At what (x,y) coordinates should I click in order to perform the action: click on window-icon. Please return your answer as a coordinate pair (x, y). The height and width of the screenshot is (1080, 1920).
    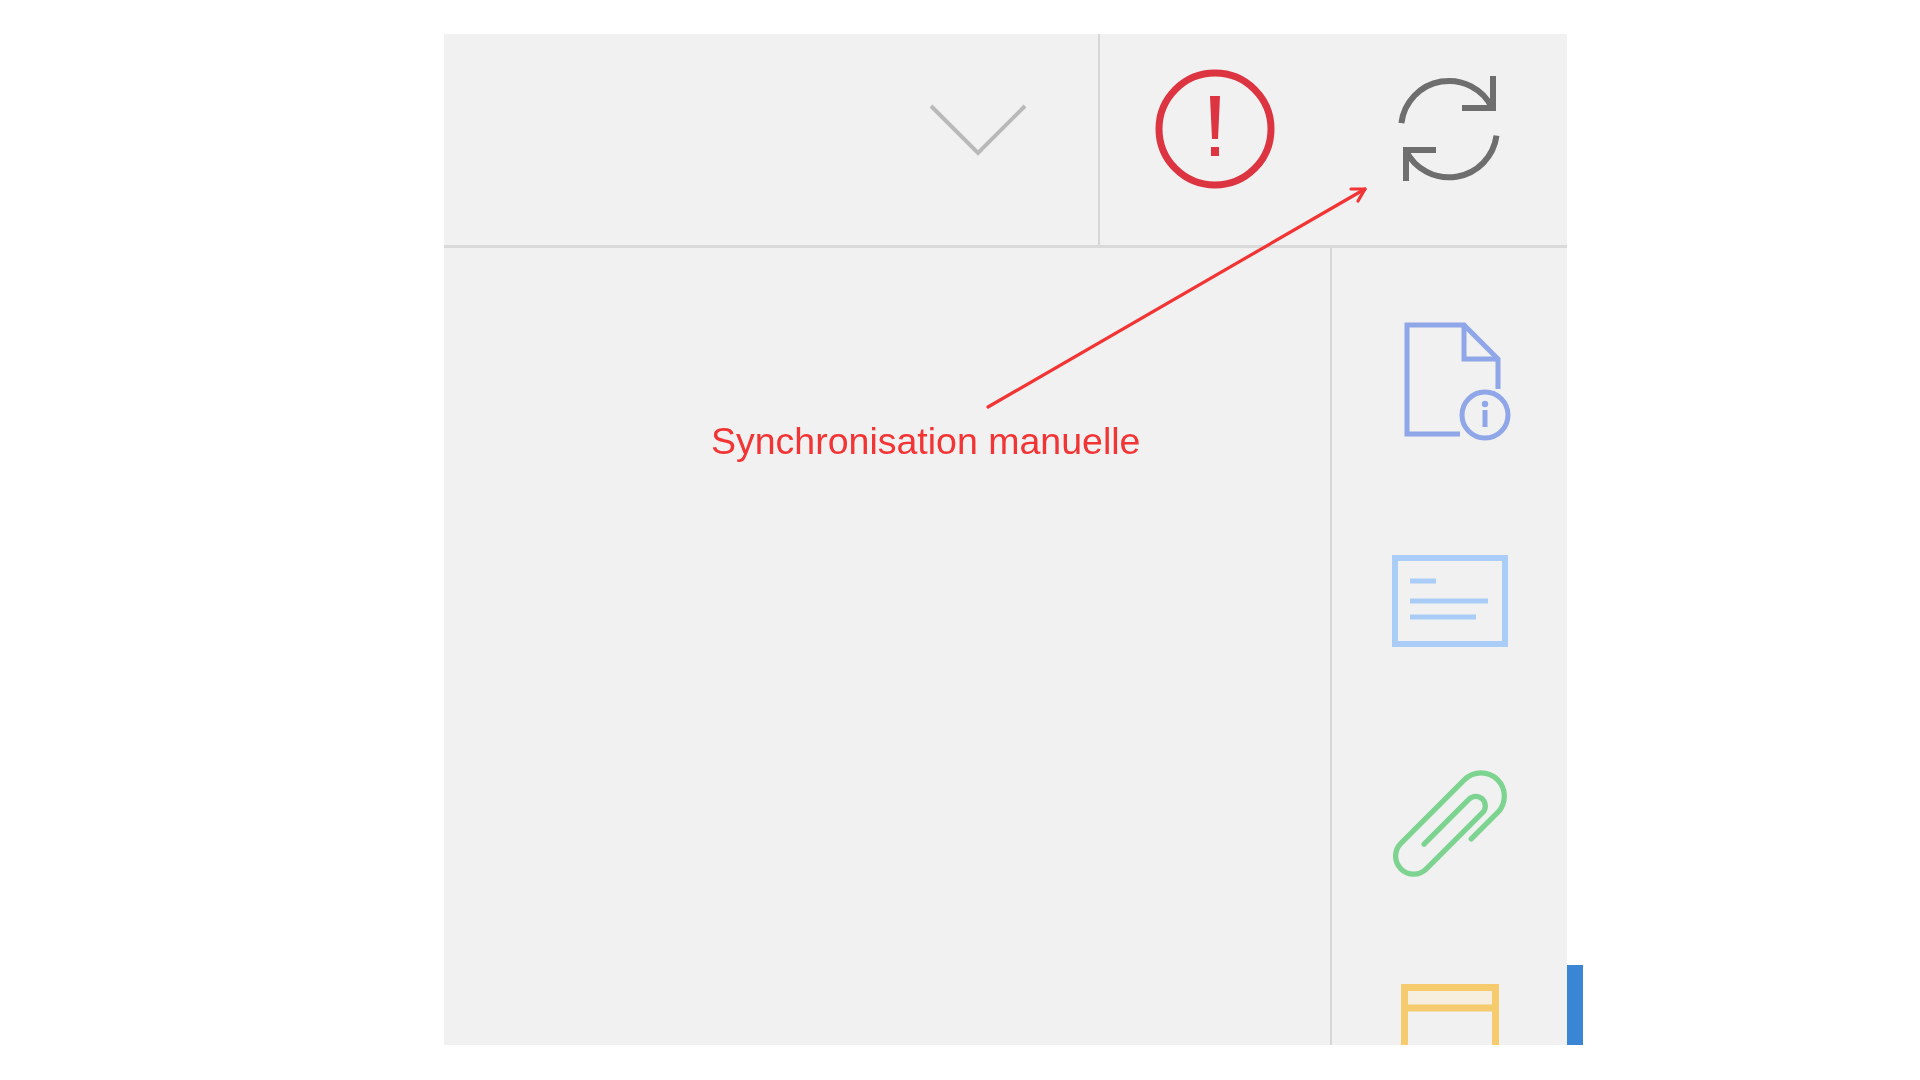
    Looking at the image, I should click on (1449, 1014).